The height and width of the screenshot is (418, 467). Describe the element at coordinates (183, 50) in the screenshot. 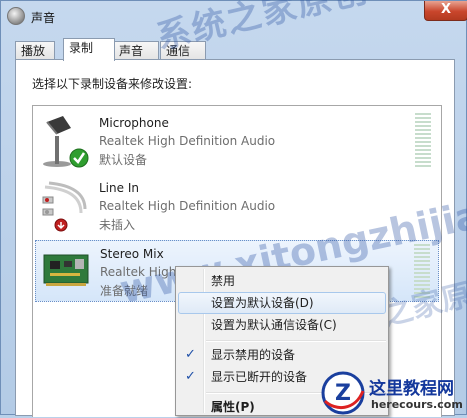

I see `tab-communications: 通信` at that location.